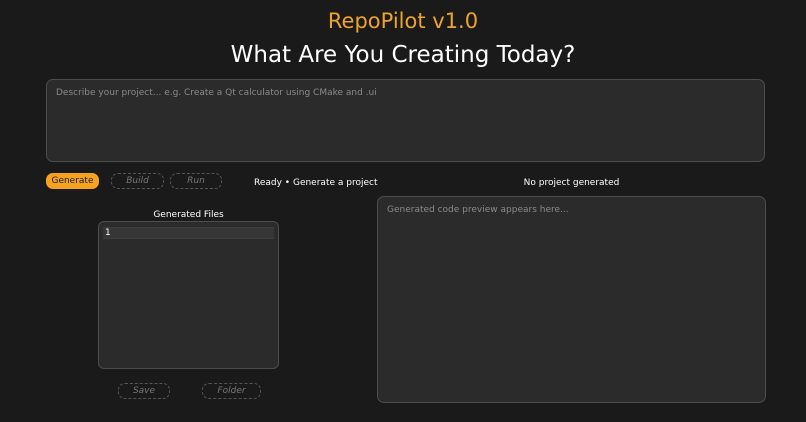 The height and width of the screenshot is (422, 806). What do you see at coordinates (403, 21) in the screenshot?
I see `app-title: RepoPilot v1.0` at bounding box center [403, 21].